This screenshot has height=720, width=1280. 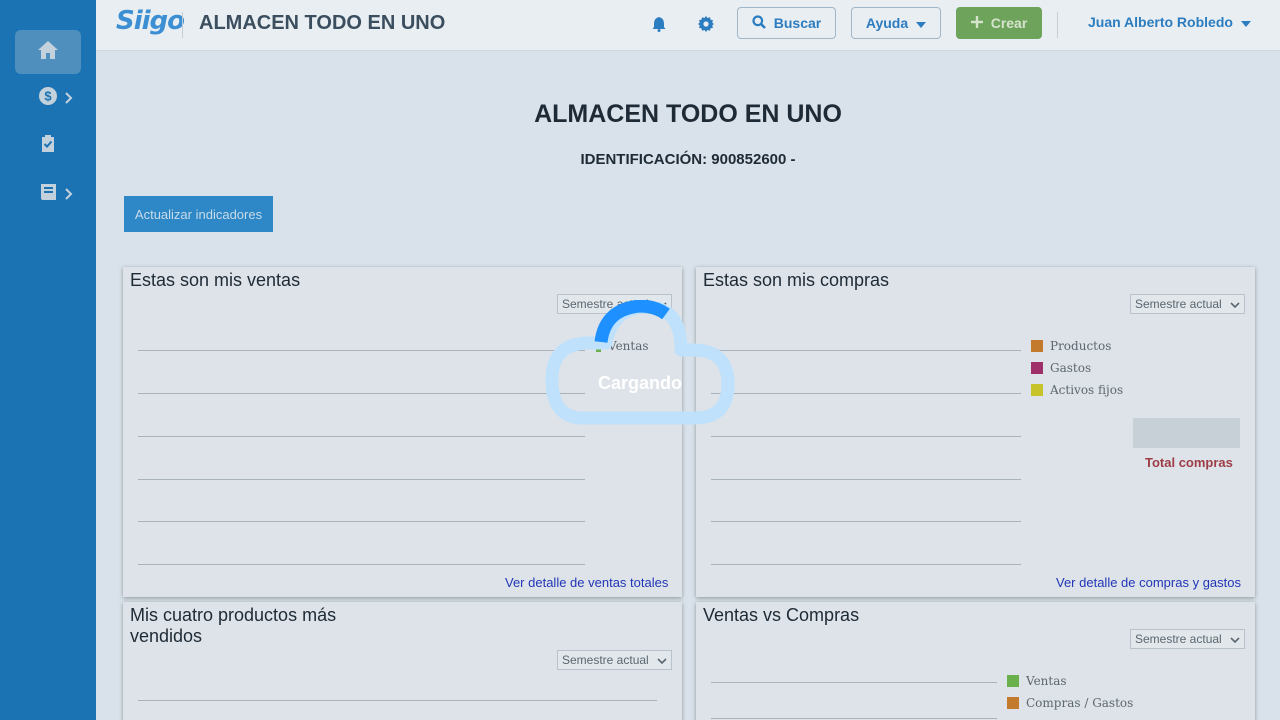 What do you see at coordinates (1009, 23) in the screenshot?
I see `create-button-label: Crear` at bounding box center [1009, 23].